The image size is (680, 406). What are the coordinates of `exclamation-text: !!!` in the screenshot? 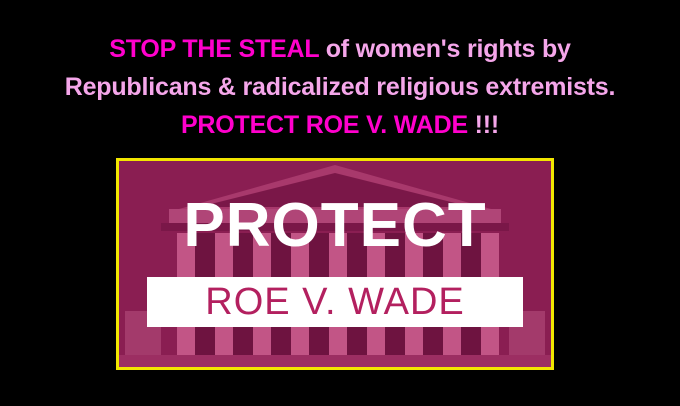 It's located at (483, 125).